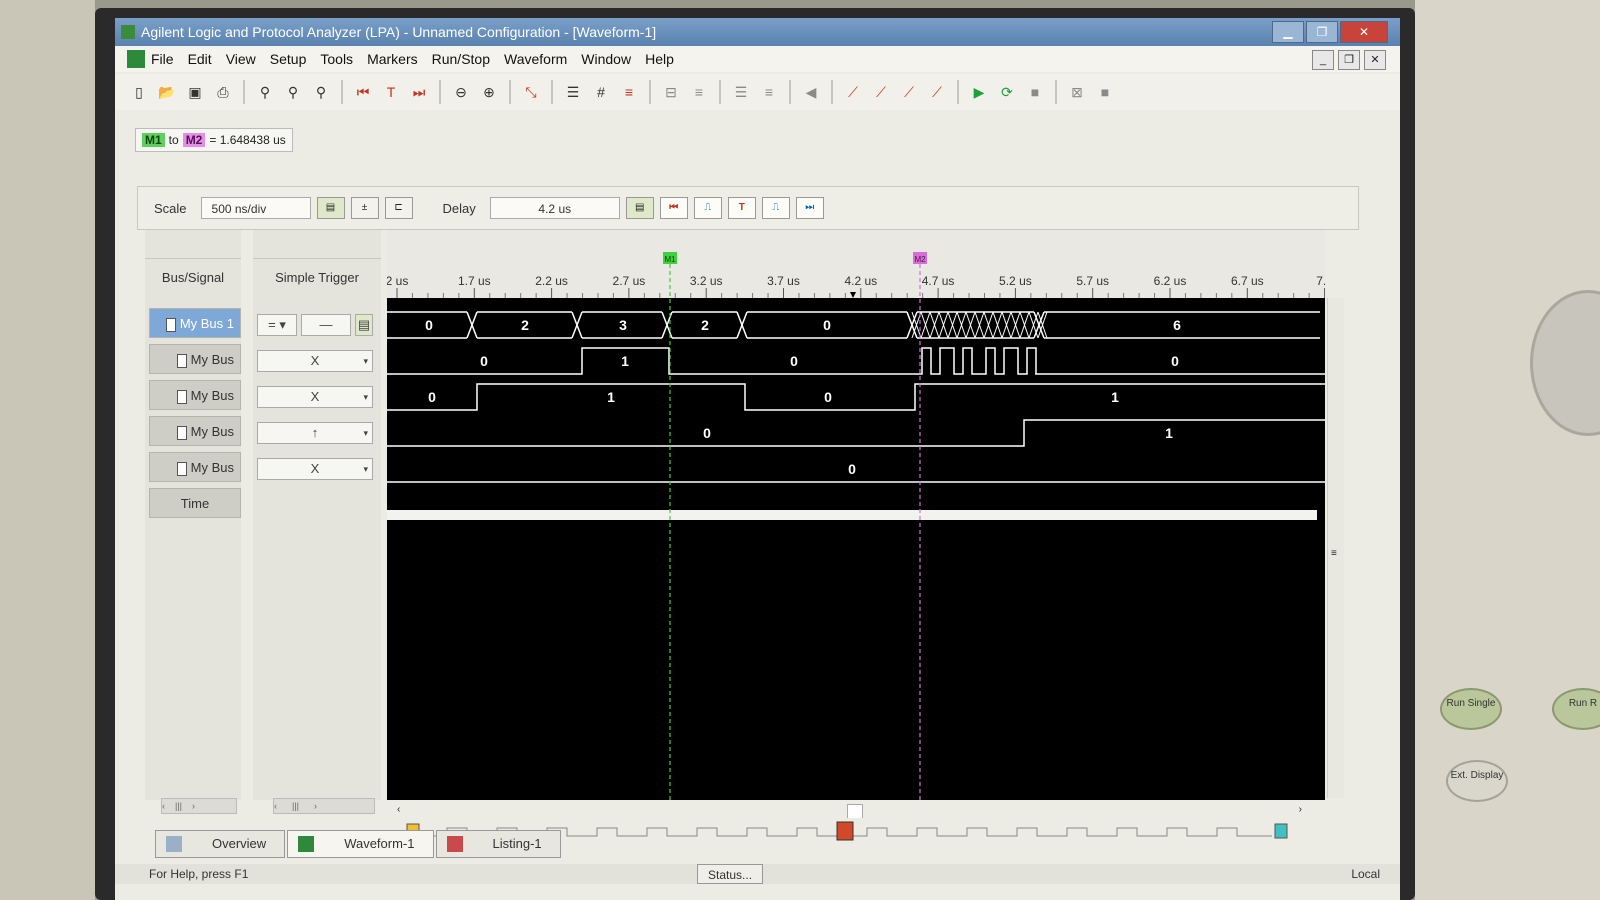 The height and width of the screenshot is (900, 1600). What do you see at coordinates (629, 281) in the screenshot?
I see `ruler-tick-label: 2.7 us` at bounding box center [629, 281].